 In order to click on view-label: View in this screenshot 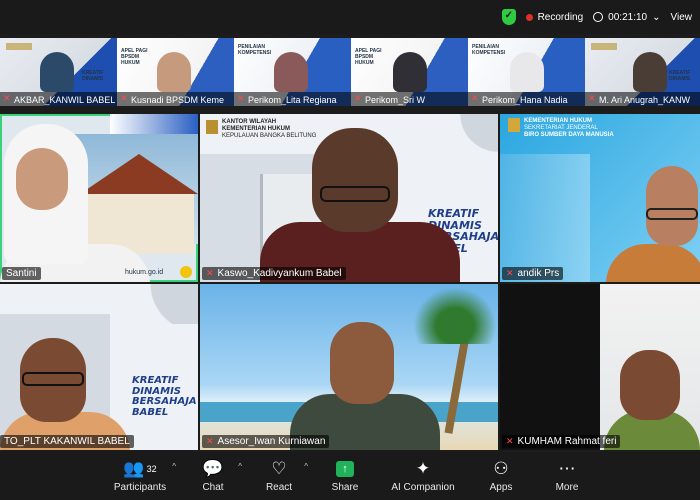, I will do `click(681, 17)`.